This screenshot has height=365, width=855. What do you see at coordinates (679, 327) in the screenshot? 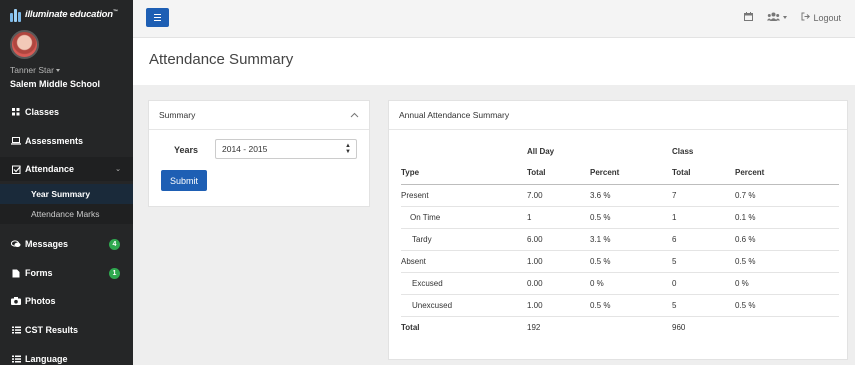
I see `class-total: 960` at bounding box center [679, 327].